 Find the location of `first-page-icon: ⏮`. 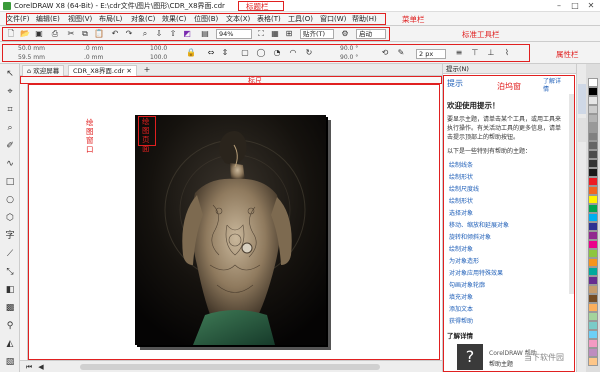

first-page-icon: ⏮ is located at coordinates (29, 367).